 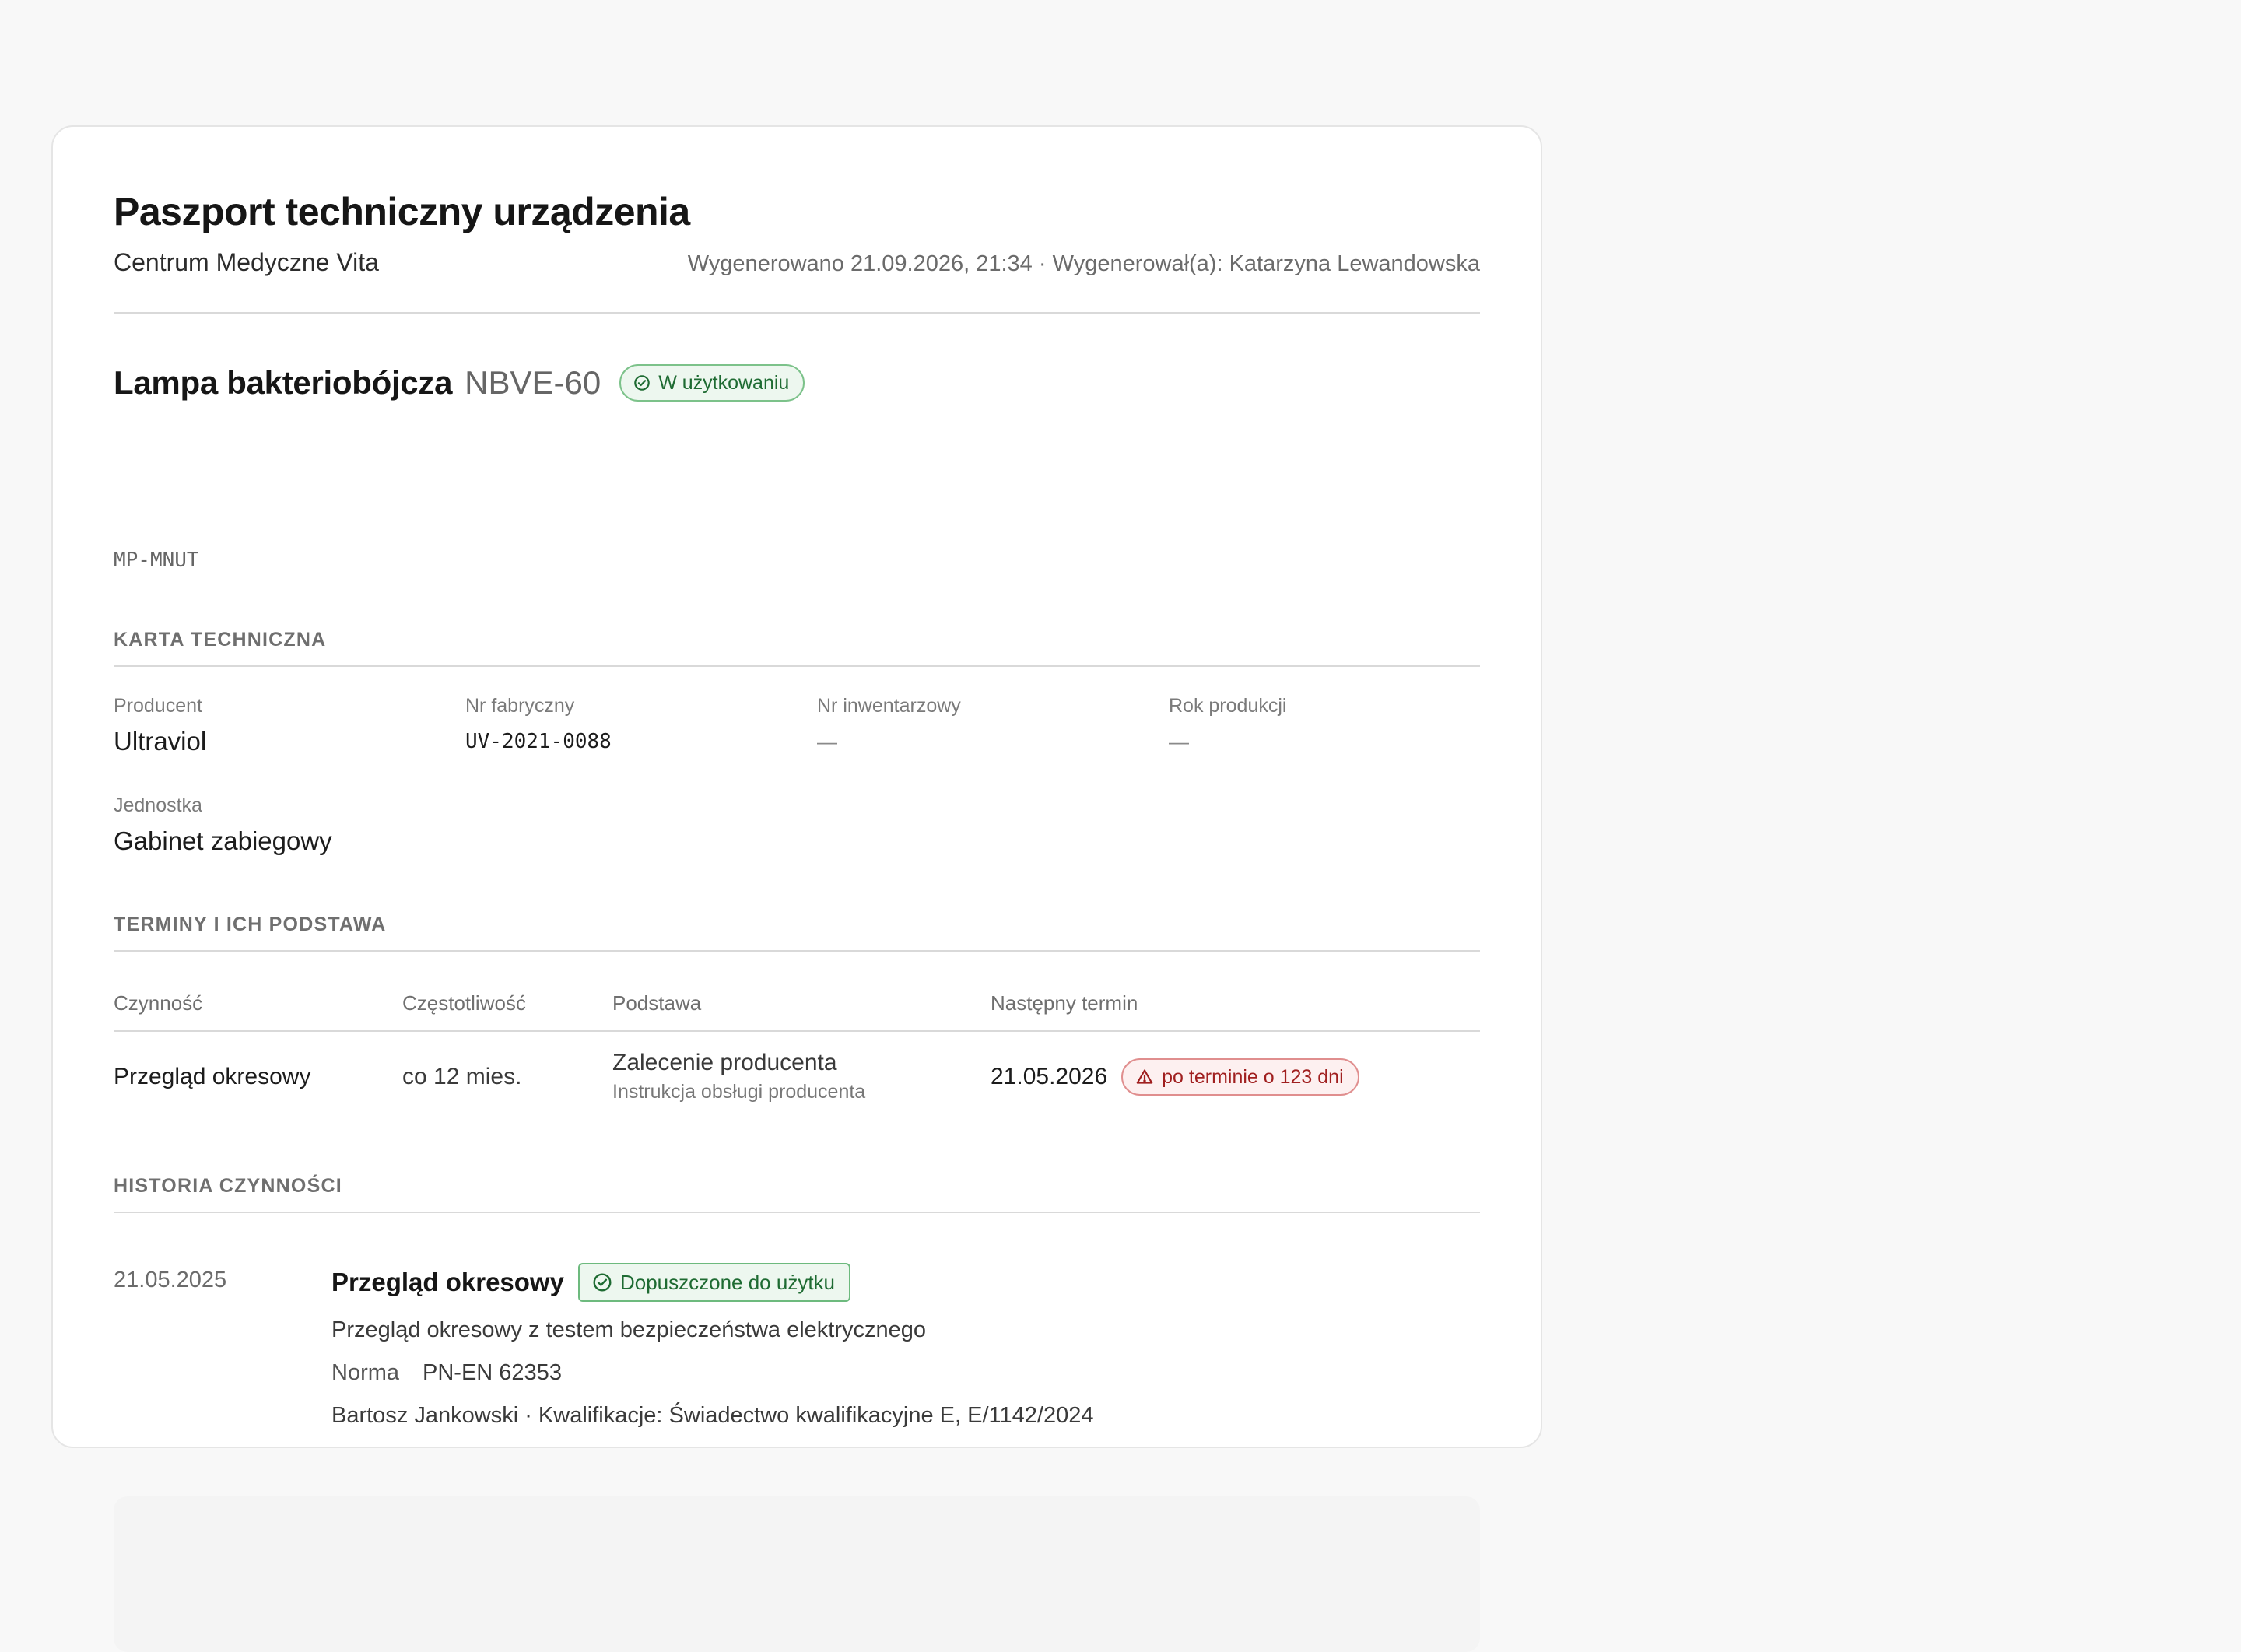 What do you see at coordinates (520, 706) in the screenshot?
I see `field-label: Nr fabryczny` at bounding box center [520, 706].